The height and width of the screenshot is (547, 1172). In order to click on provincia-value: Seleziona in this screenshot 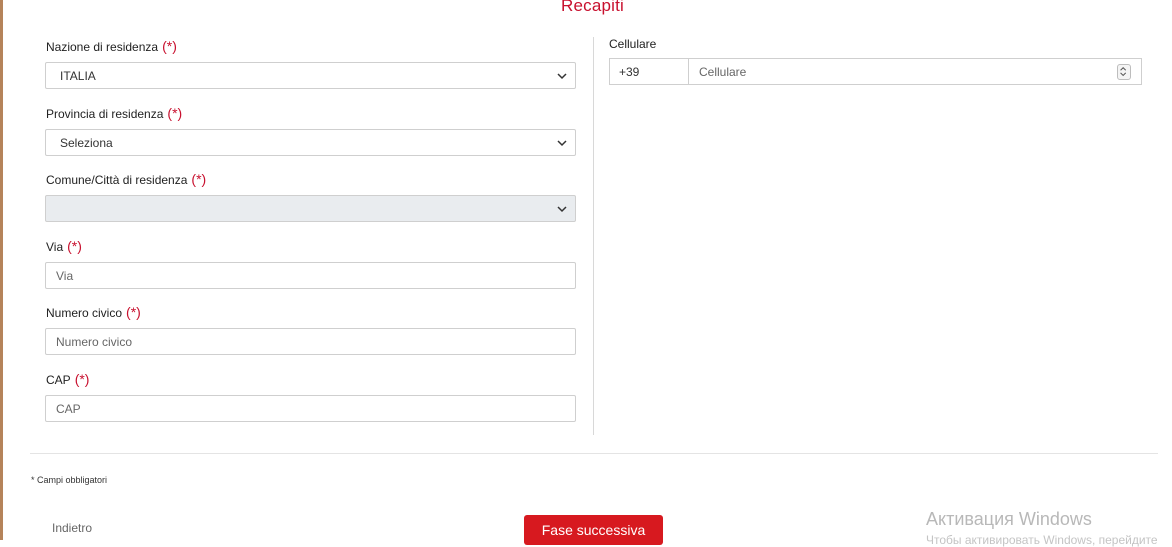, I will do `click(86, 143)`.